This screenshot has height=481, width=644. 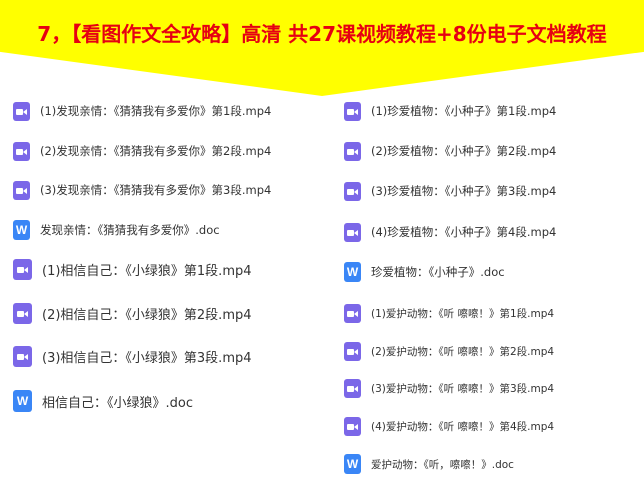 I want to click on file-item: (2)相信自己：《小绿狼》第2段.mp4, so click(x=132, y=313).